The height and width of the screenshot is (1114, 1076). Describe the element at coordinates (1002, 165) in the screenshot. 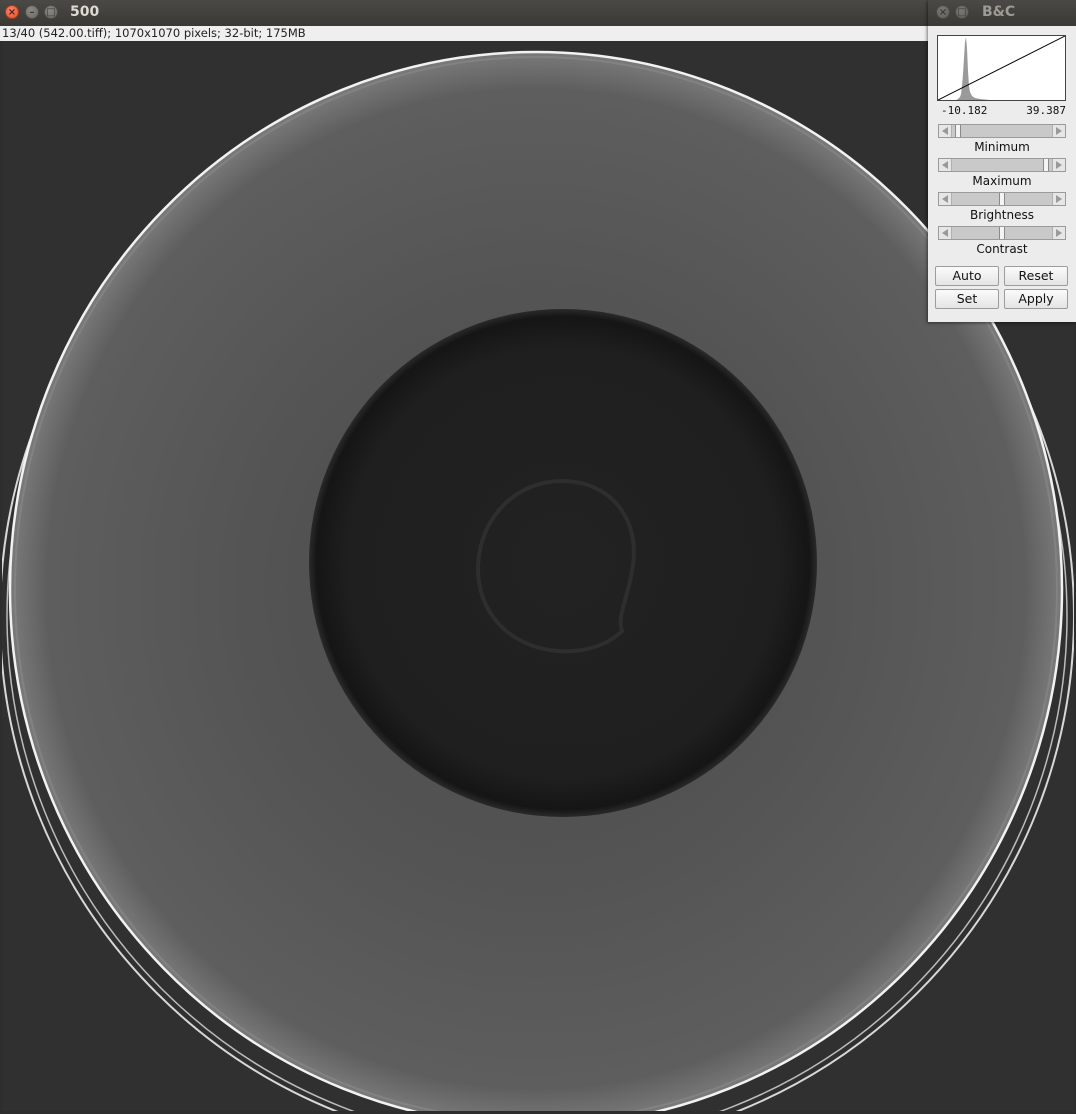

I see `maximum-slider` at that location.